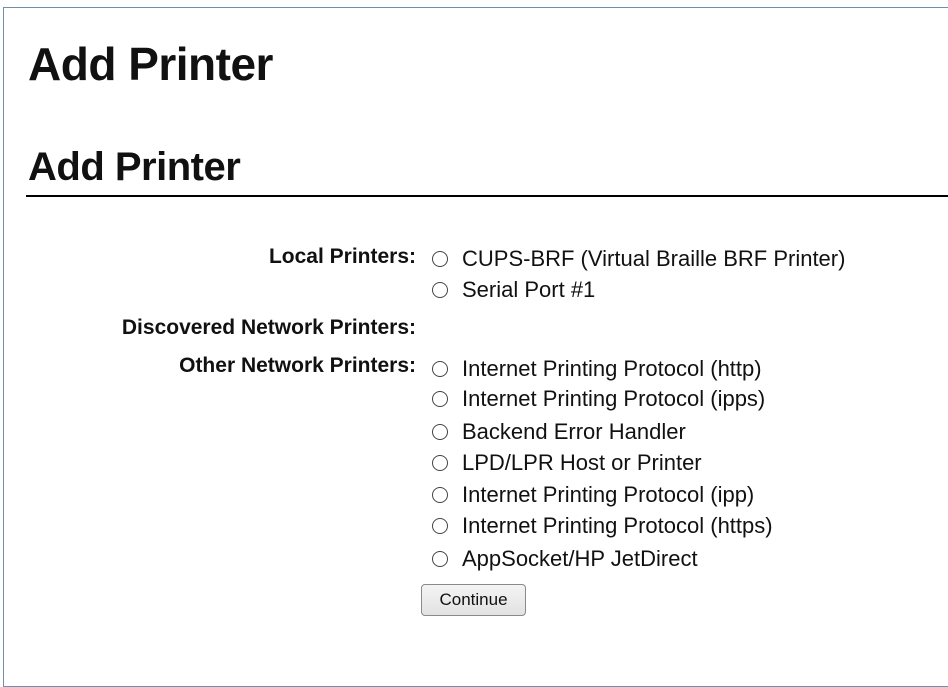  I want to click on radio-option-label: LPD/LPR Host or Printer, so click(582, 462).